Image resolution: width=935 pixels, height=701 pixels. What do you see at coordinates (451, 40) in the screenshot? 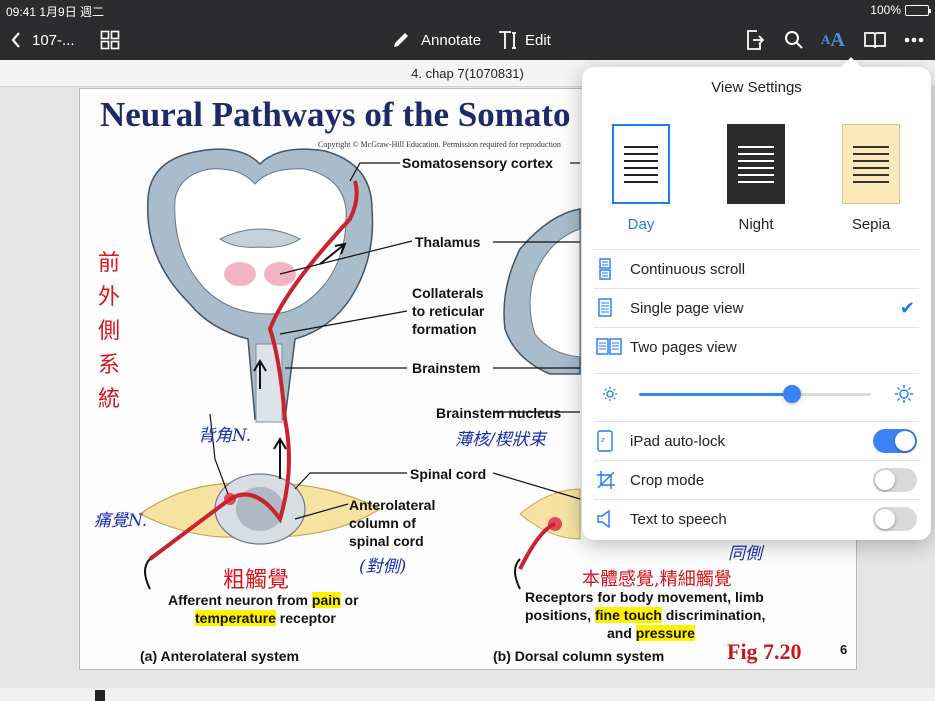
I see `annotate-label: Annotate` at bounding box center [451, 40].